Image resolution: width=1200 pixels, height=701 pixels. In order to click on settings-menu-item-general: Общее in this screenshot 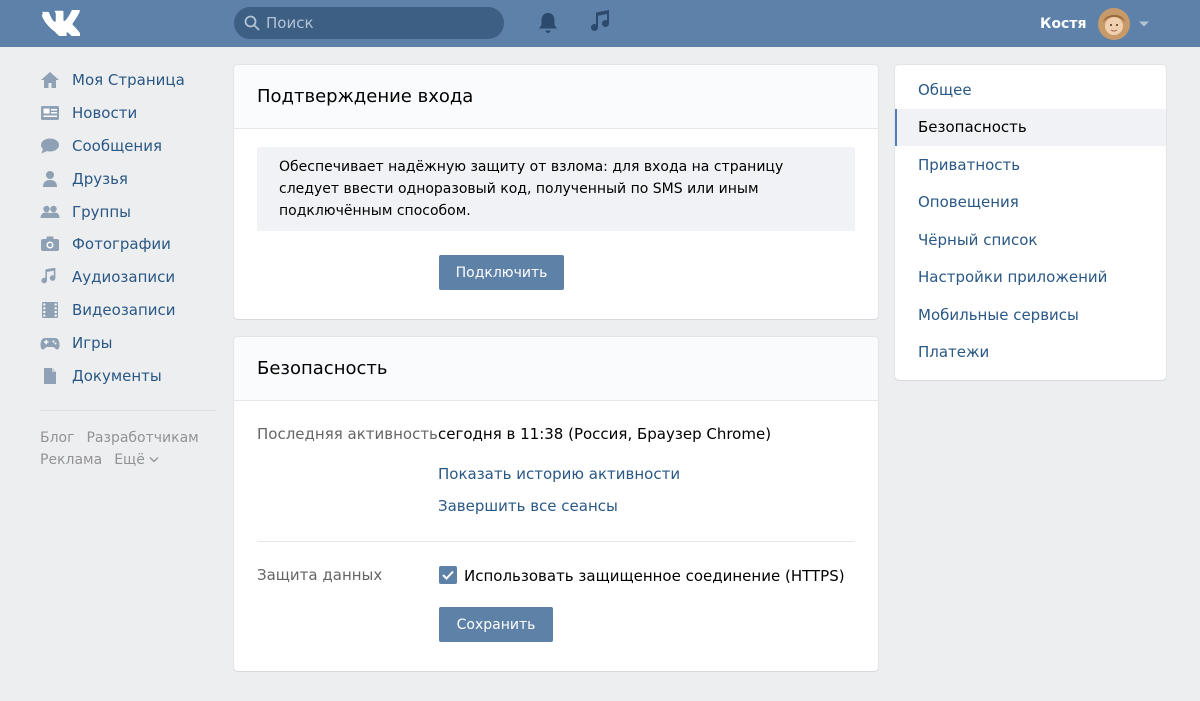, I will do `click(1030, 90)`.